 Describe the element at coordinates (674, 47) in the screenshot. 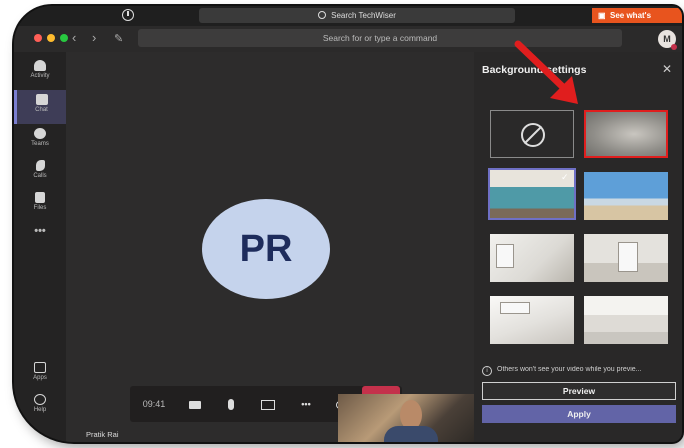

I see `status-dot-icon` at that location.